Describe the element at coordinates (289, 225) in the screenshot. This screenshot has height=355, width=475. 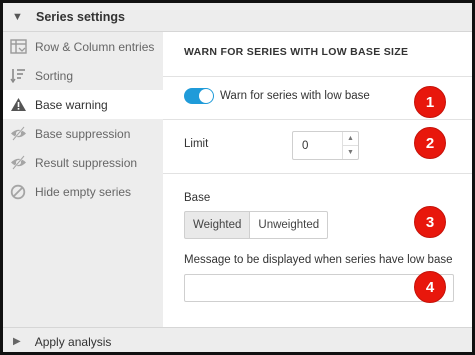
I see `unweighted-option: Unweighted` at that location.